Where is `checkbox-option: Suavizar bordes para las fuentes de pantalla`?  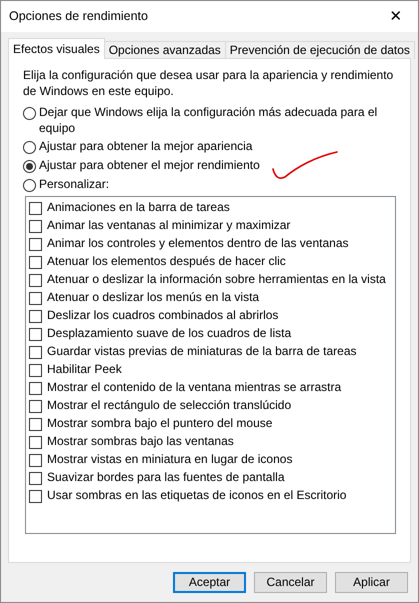 checkbox-option: Suavizar bordes para las fuentes de pantalla is located at coordinates (156, 478).